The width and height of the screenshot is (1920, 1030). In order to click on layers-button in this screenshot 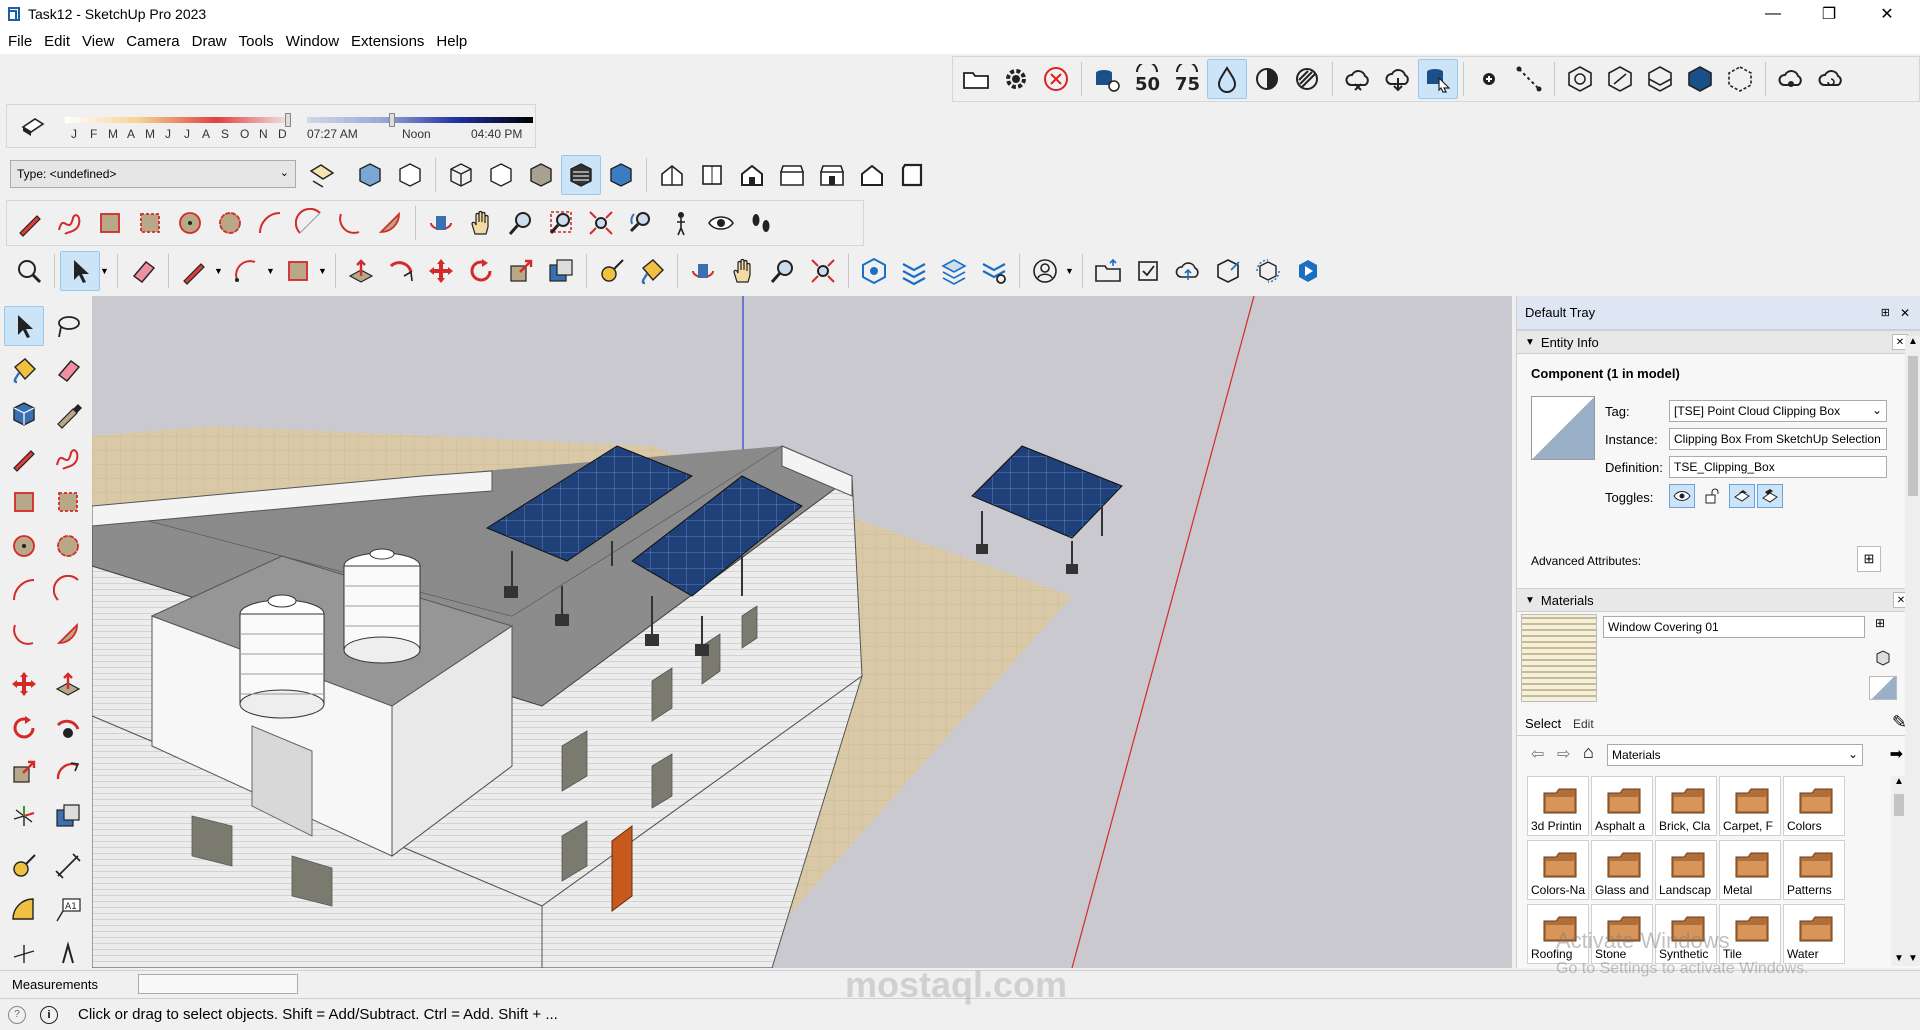, I will do `click(954, 271)`.